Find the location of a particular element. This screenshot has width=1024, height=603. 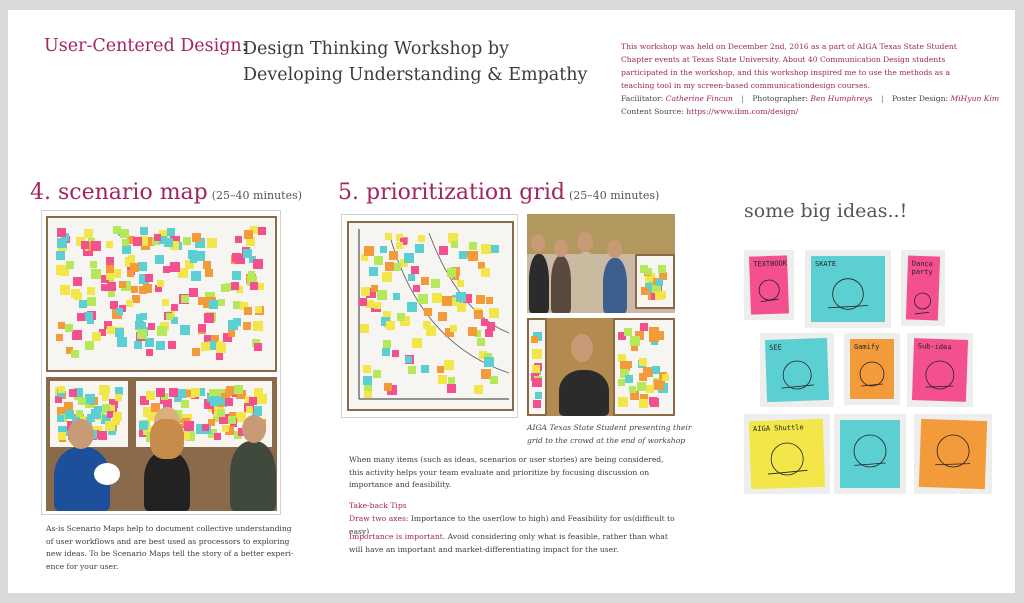

idea-sticky-note: Sub-idea is located at coordinates (940, 370).